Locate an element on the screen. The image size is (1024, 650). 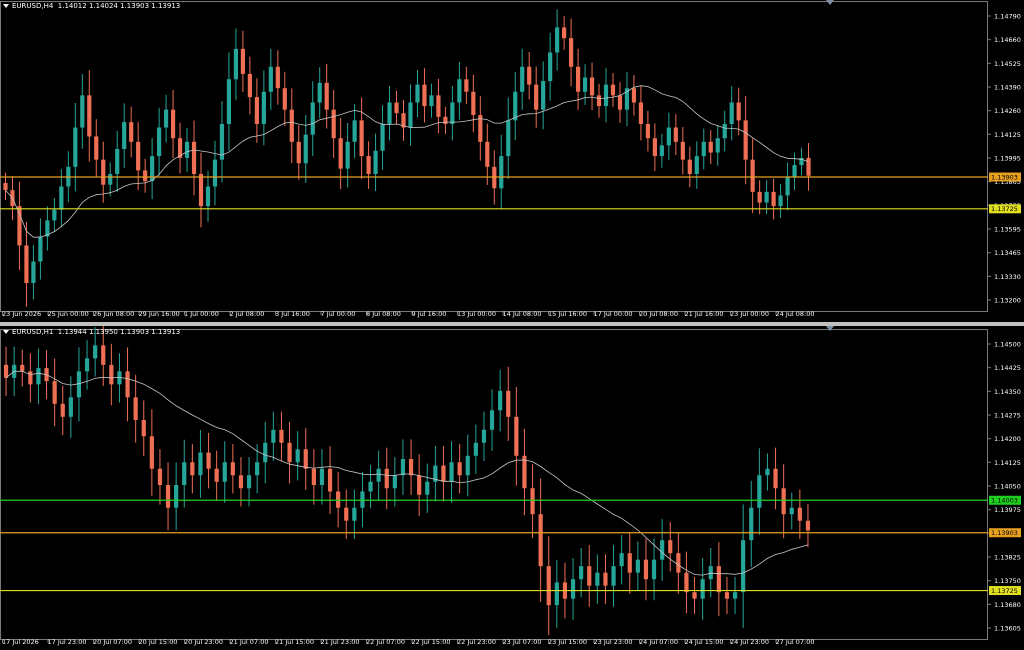
price-tick-label: 1.13465 is located at coordinates (1007, 253).